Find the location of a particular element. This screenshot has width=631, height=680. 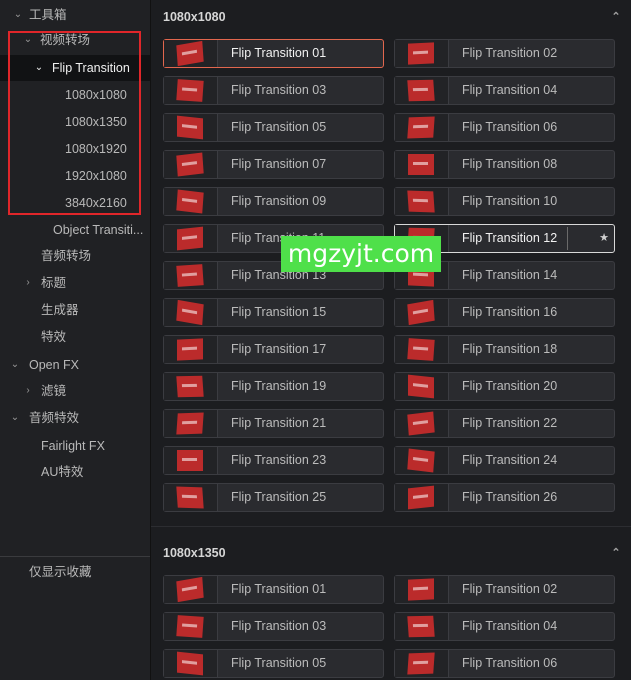

transition-label: Flip Transition 08 is located at coordinates (510, 164).